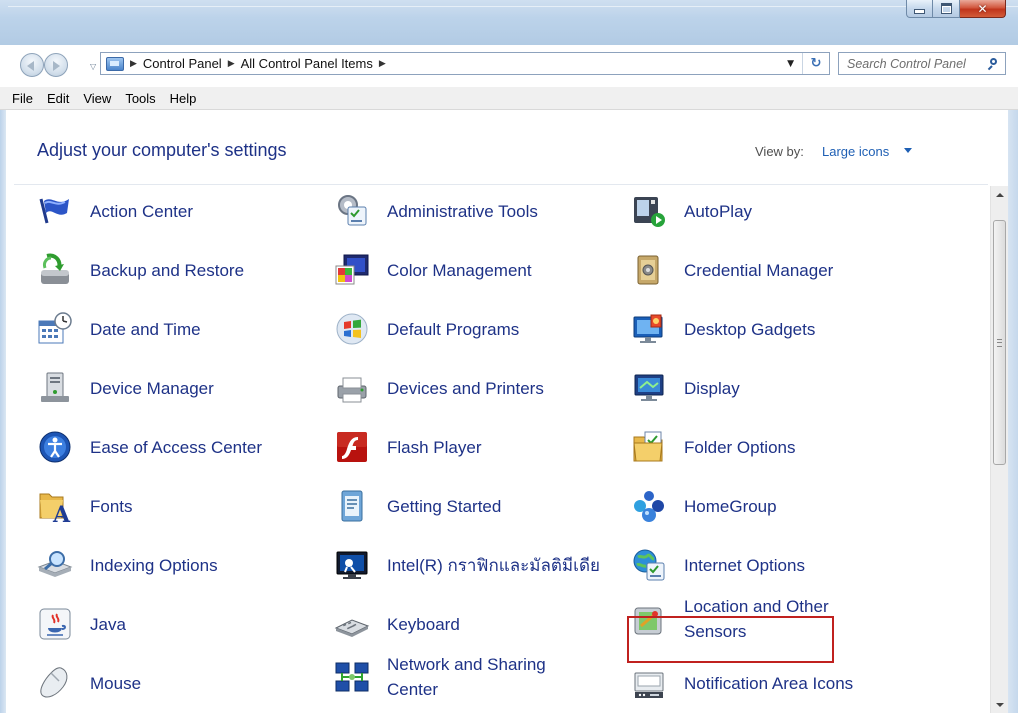  I want to click on item-label: Devices and Printers, so click(465, 388).